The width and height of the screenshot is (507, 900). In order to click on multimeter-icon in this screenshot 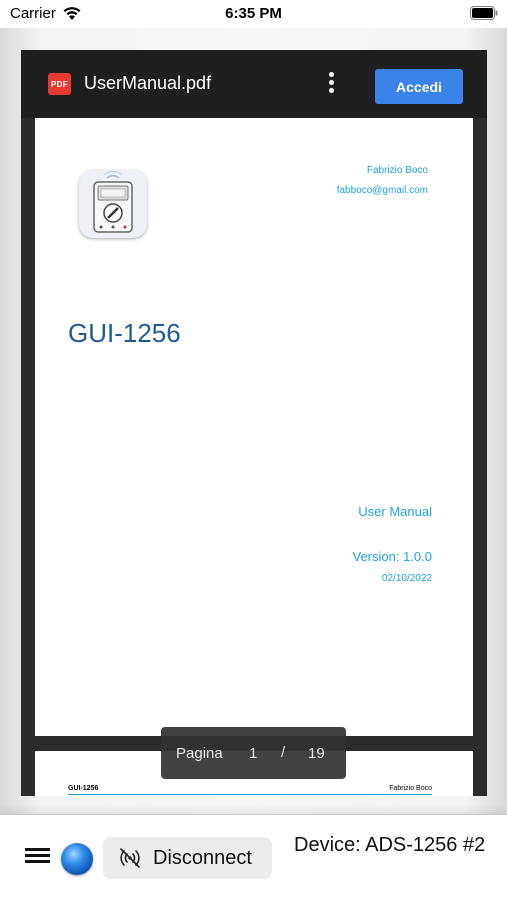, I will do `click(113, 201)`.